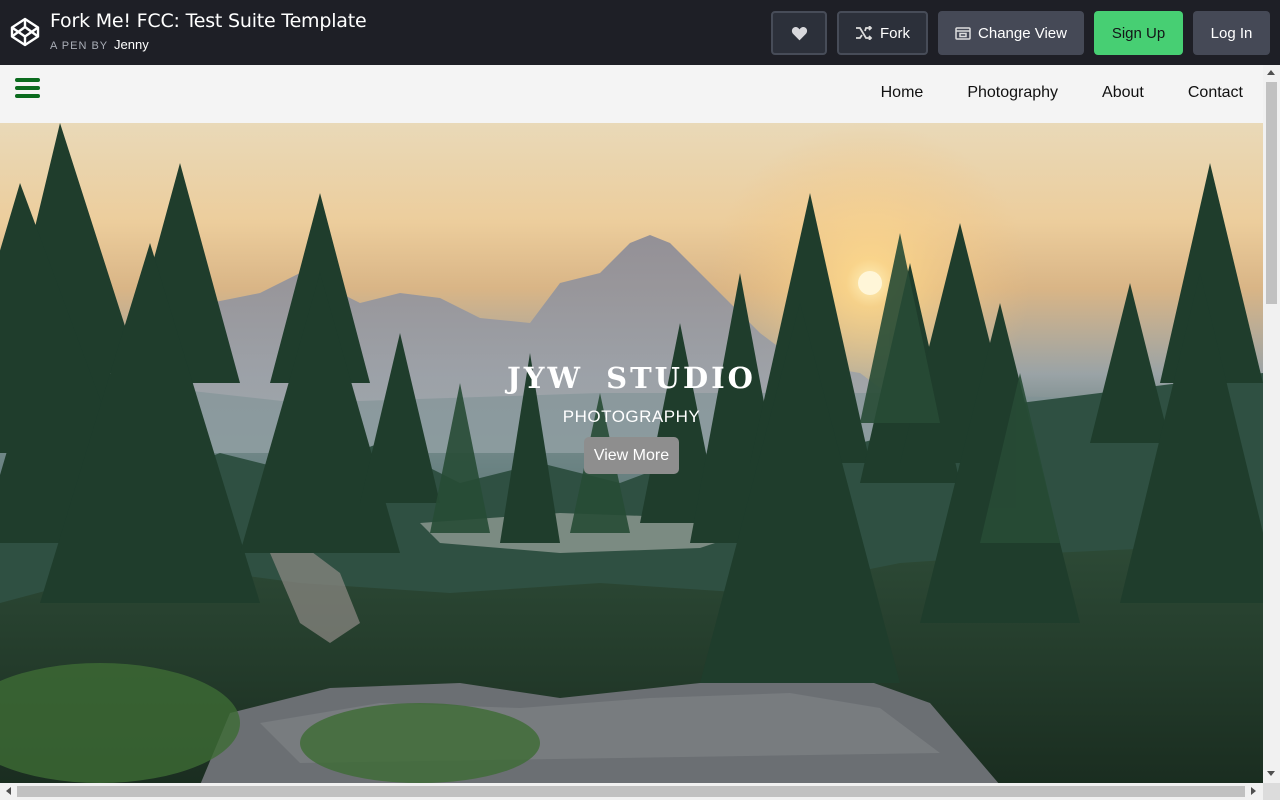  I want to click on scroll-left-arrow-icon, so click(8, 791).